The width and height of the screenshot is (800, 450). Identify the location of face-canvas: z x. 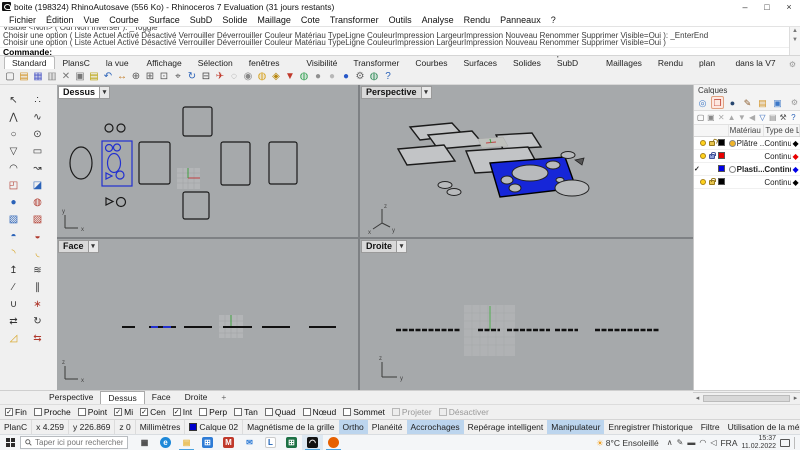
(207, 314).